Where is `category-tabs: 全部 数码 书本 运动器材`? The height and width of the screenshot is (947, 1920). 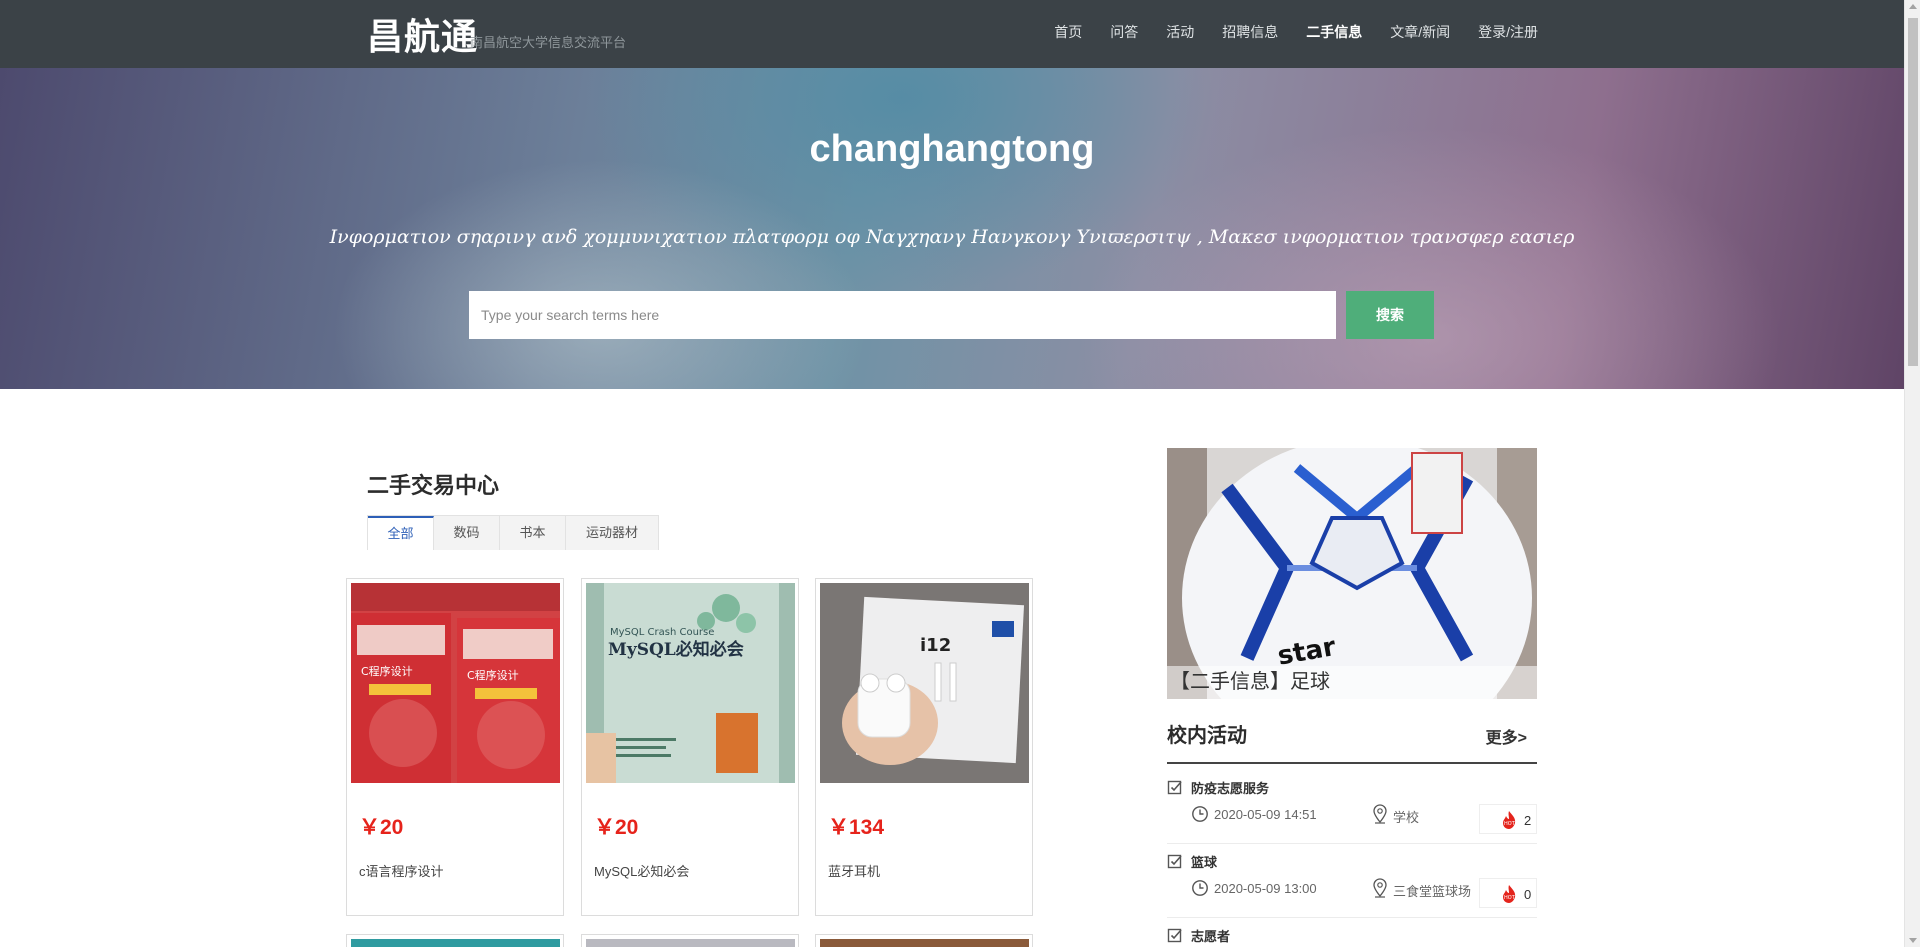
category-tabs: 全部 数码 书本 运动器材 is located at coordinates (513, 532).